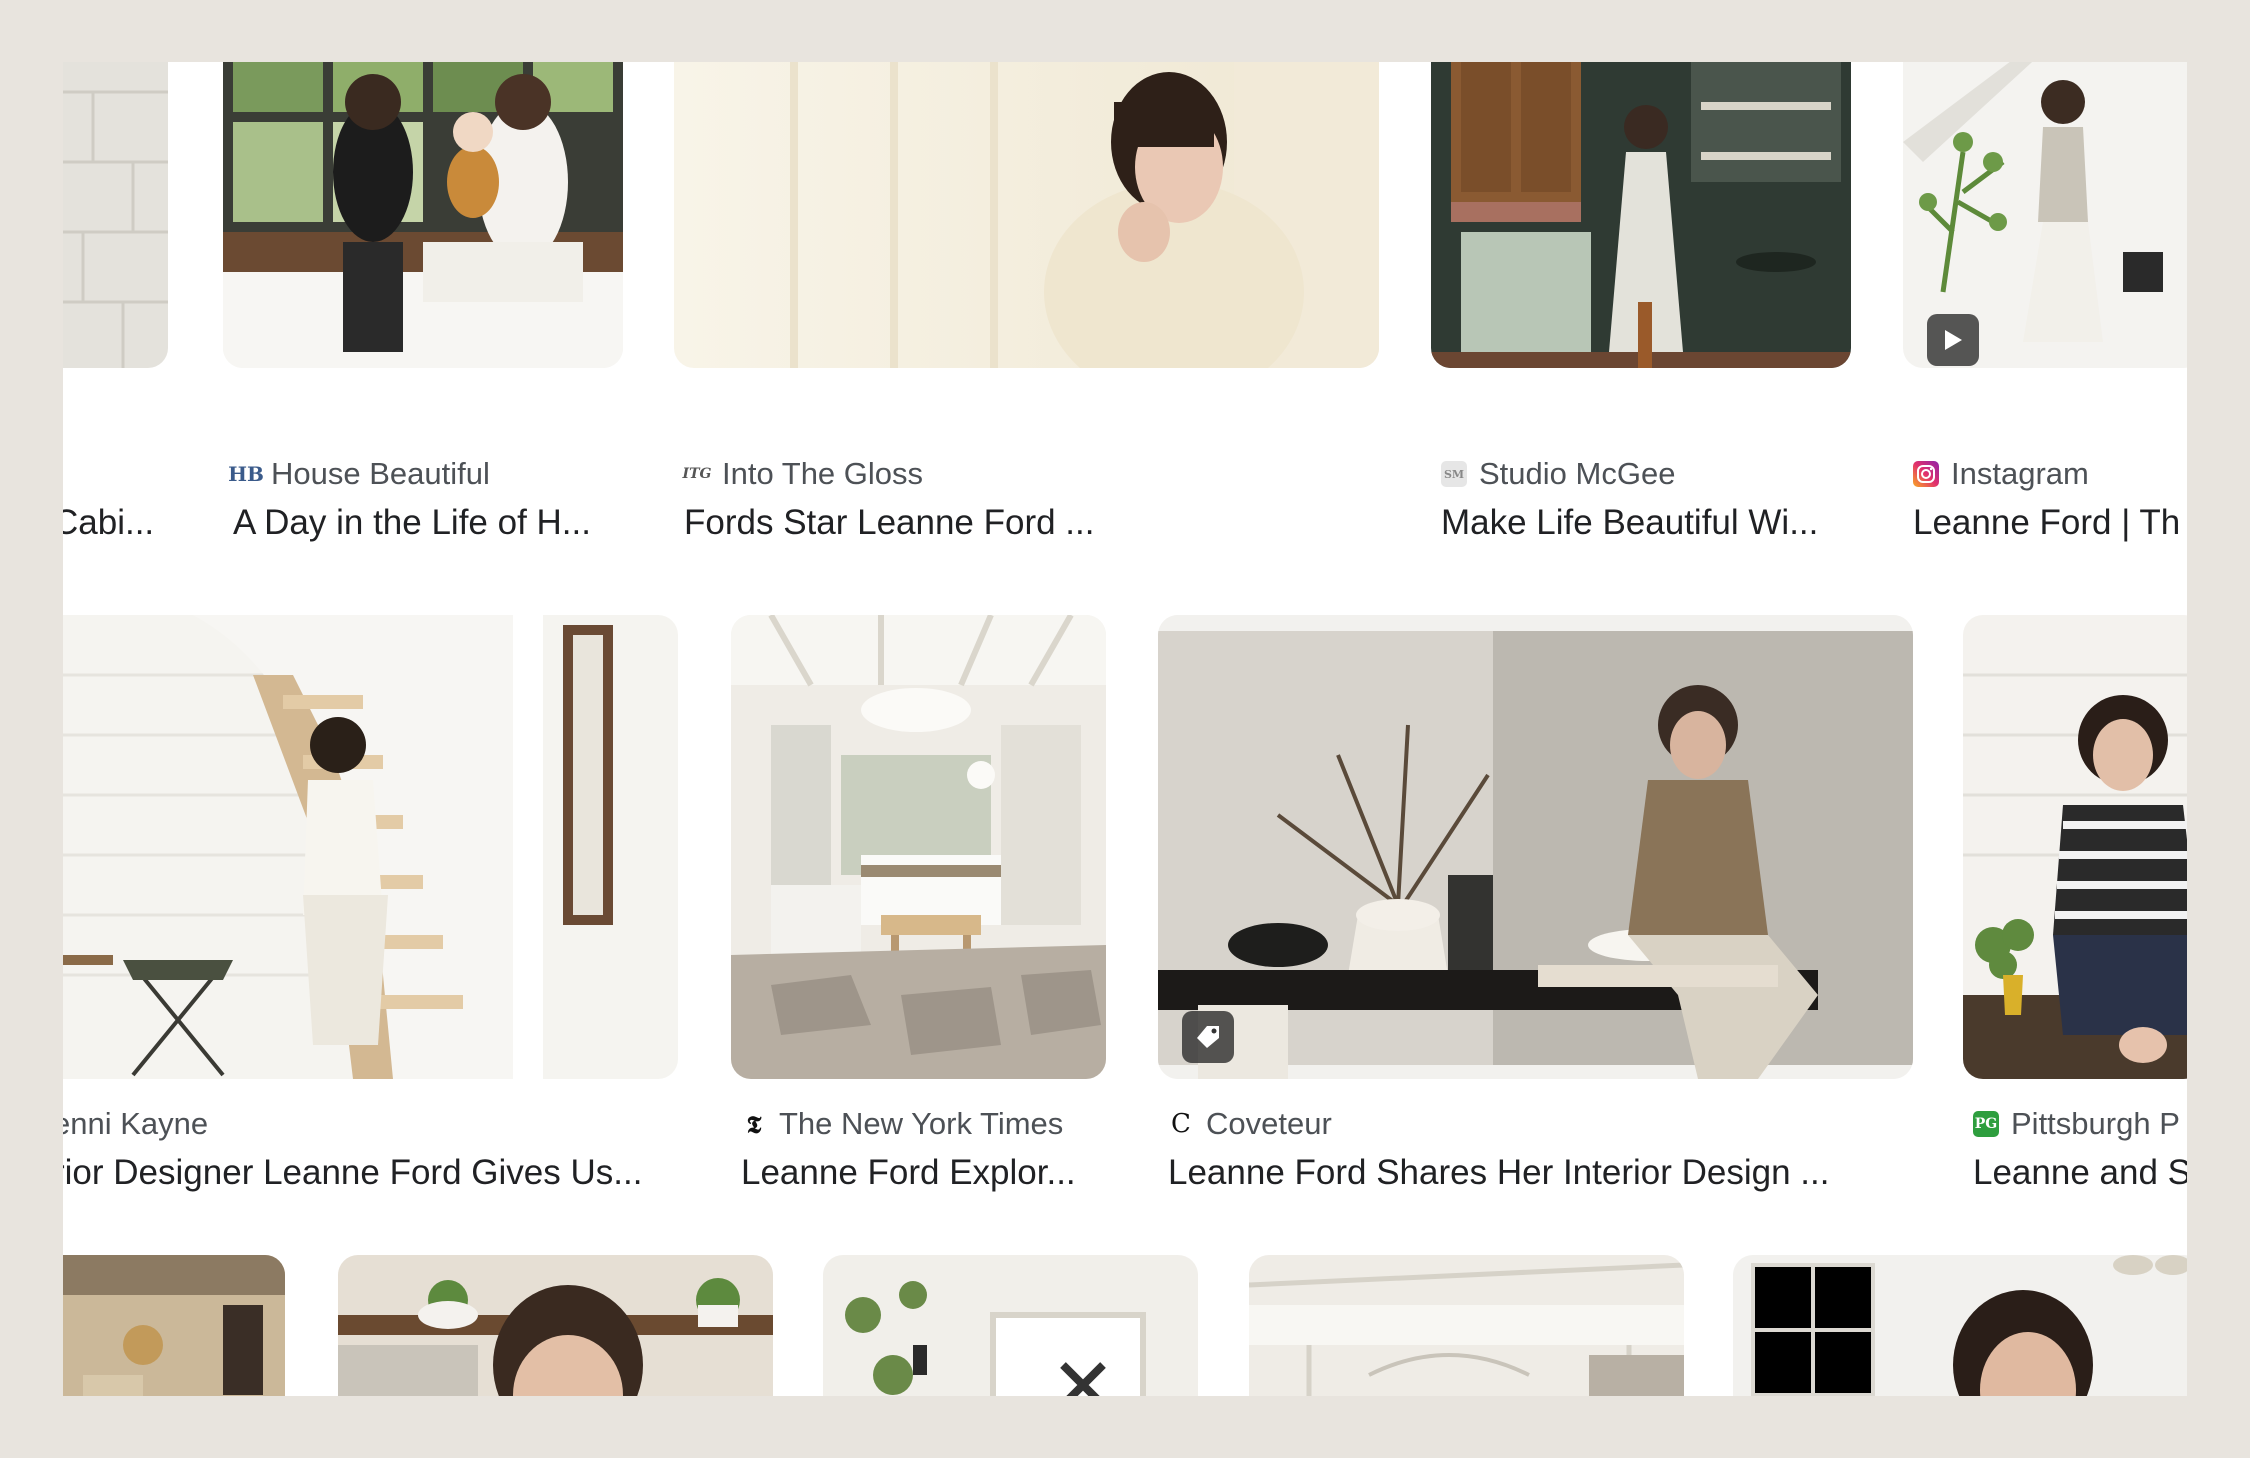 This screenshot has height=1458, width=2250. What do you see at coordinates (1454, 474) in the screenshot?
I see `studio-mcgee-logo-icon: SM` at bounding box center [1454, 474].